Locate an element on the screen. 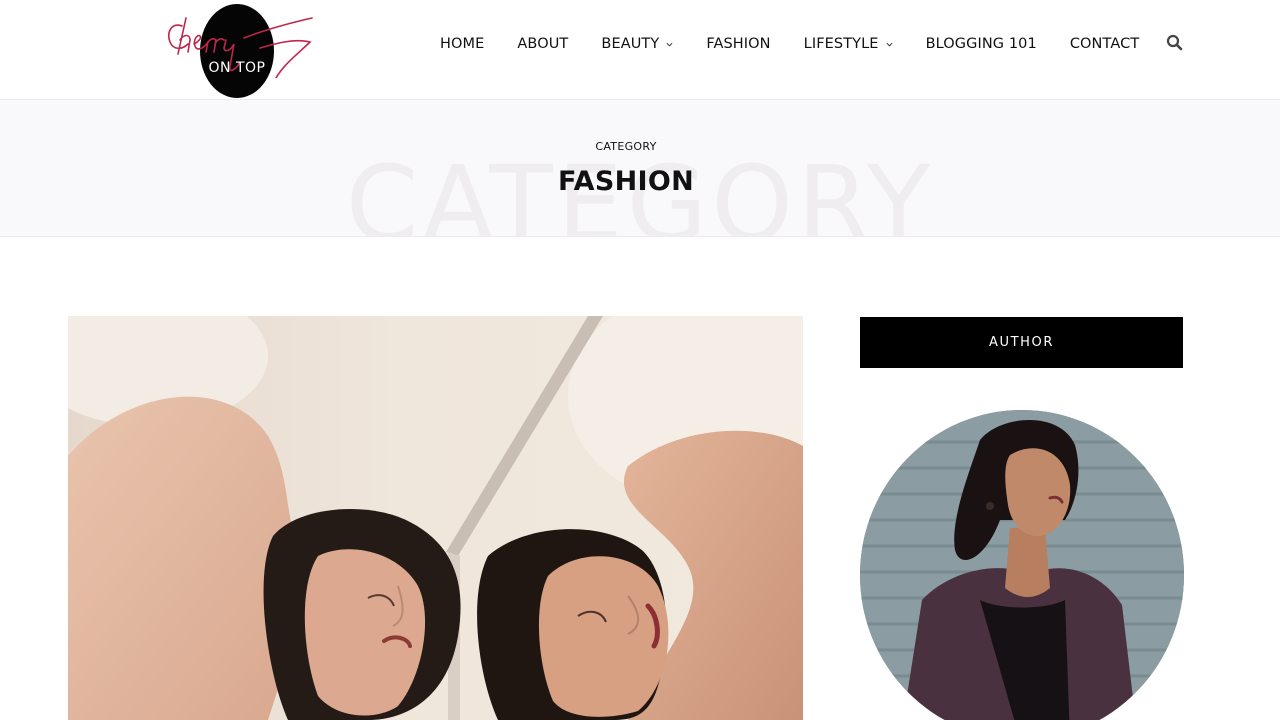 The image size is (1280, 720). author-photo is located at coordinates (1022, 565).